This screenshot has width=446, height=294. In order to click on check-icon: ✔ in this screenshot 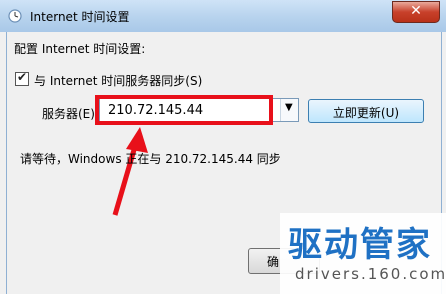, I will do `click(22, 77)`.